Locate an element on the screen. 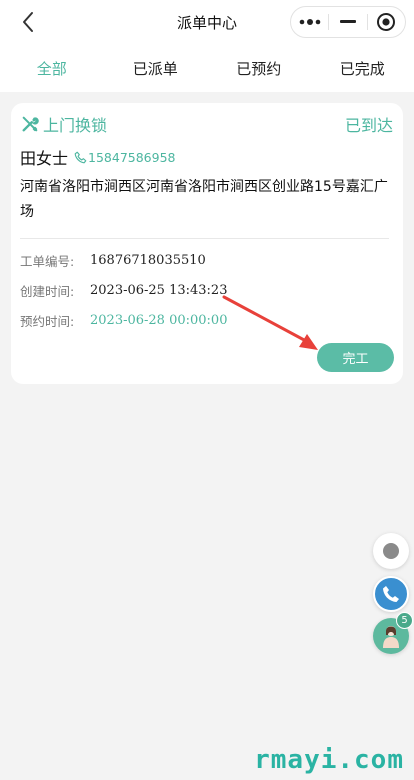 The width and height of the screenshot is (414, 780). appointment-time-value: 2023-06-28 00:00:00 is located at coordinates (159, 320).